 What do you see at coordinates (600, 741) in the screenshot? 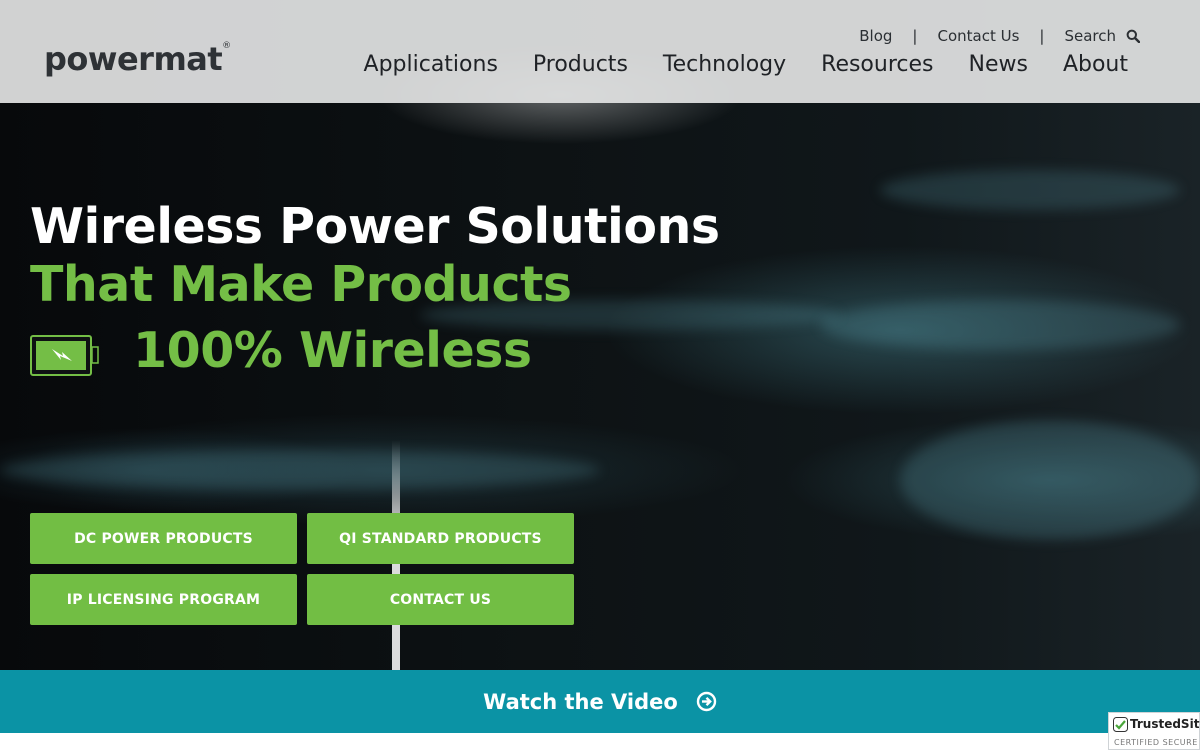
I see `page-footer-strip` at bounding box center [600, 741].